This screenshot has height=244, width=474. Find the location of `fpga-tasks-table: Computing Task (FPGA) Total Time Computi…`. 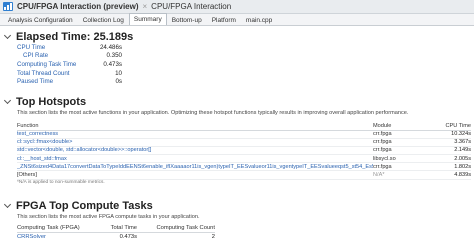

fpga-tasks-table: Computing Task (FPGA) Total Time Computi… is located at coordinates (116, 233).